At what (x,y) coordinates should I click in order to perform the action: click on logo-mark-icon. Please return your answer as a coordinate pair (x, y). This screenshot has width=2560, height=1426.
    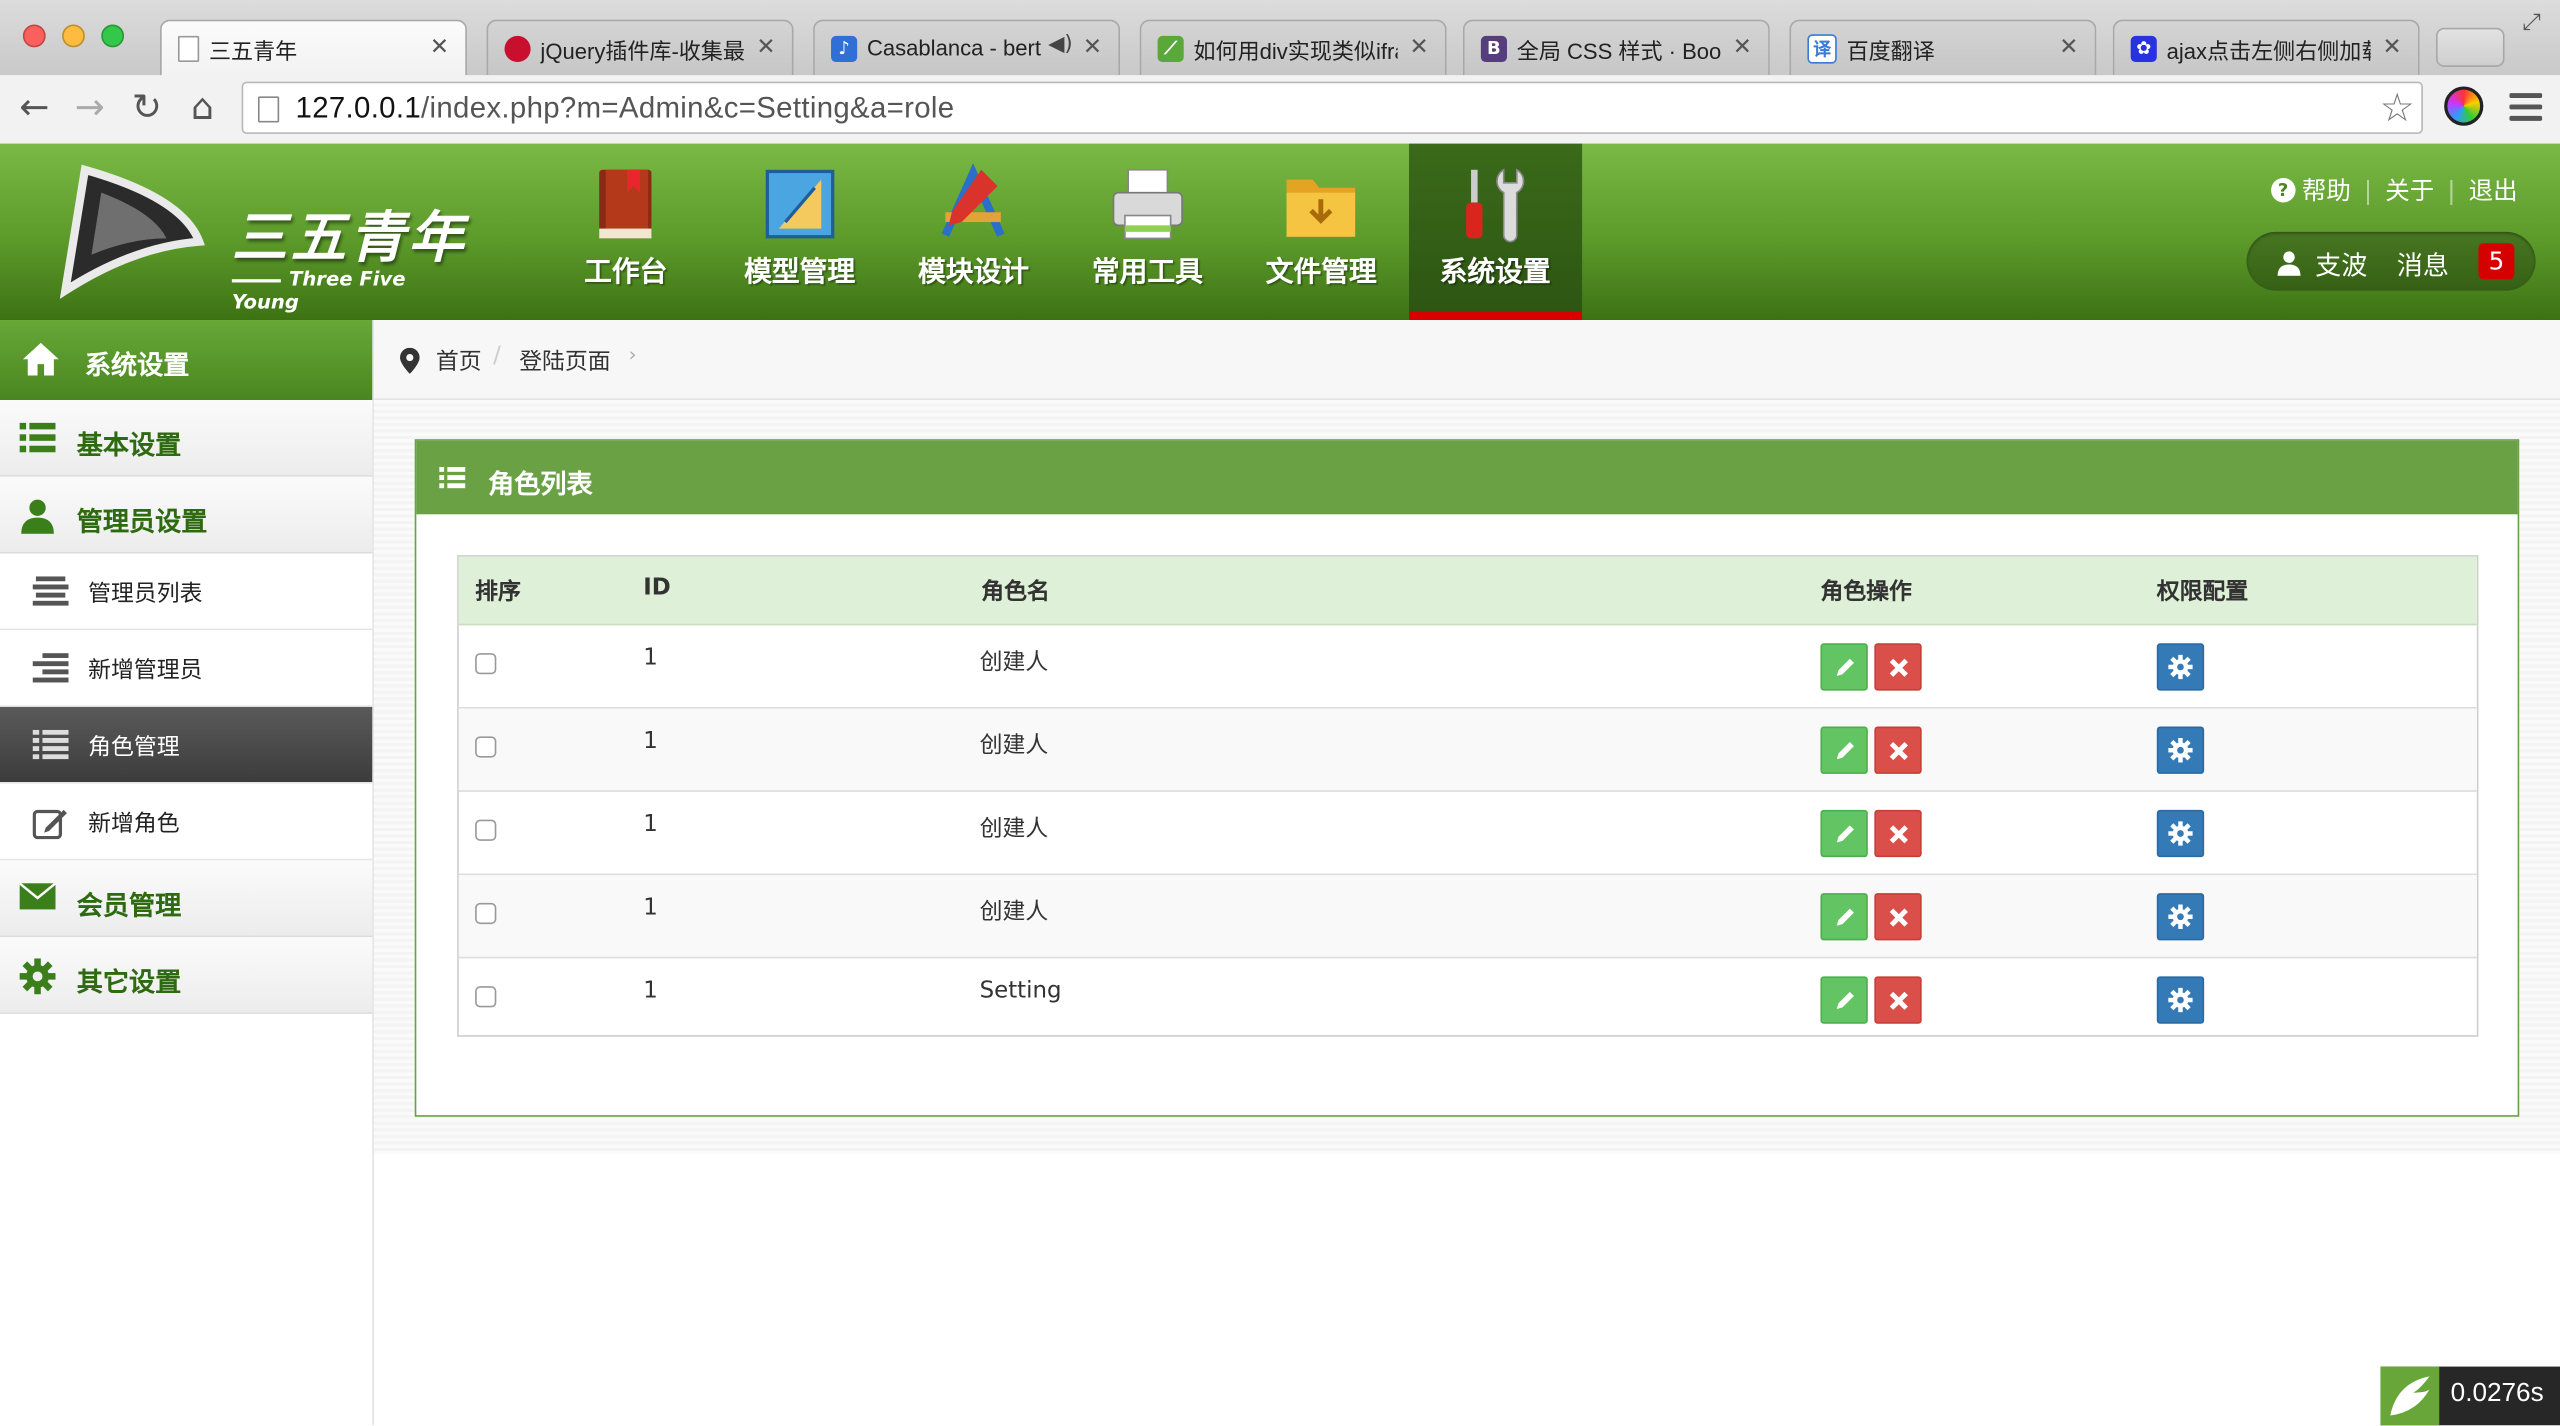
    Looking at the image, I should click on (132, 232).